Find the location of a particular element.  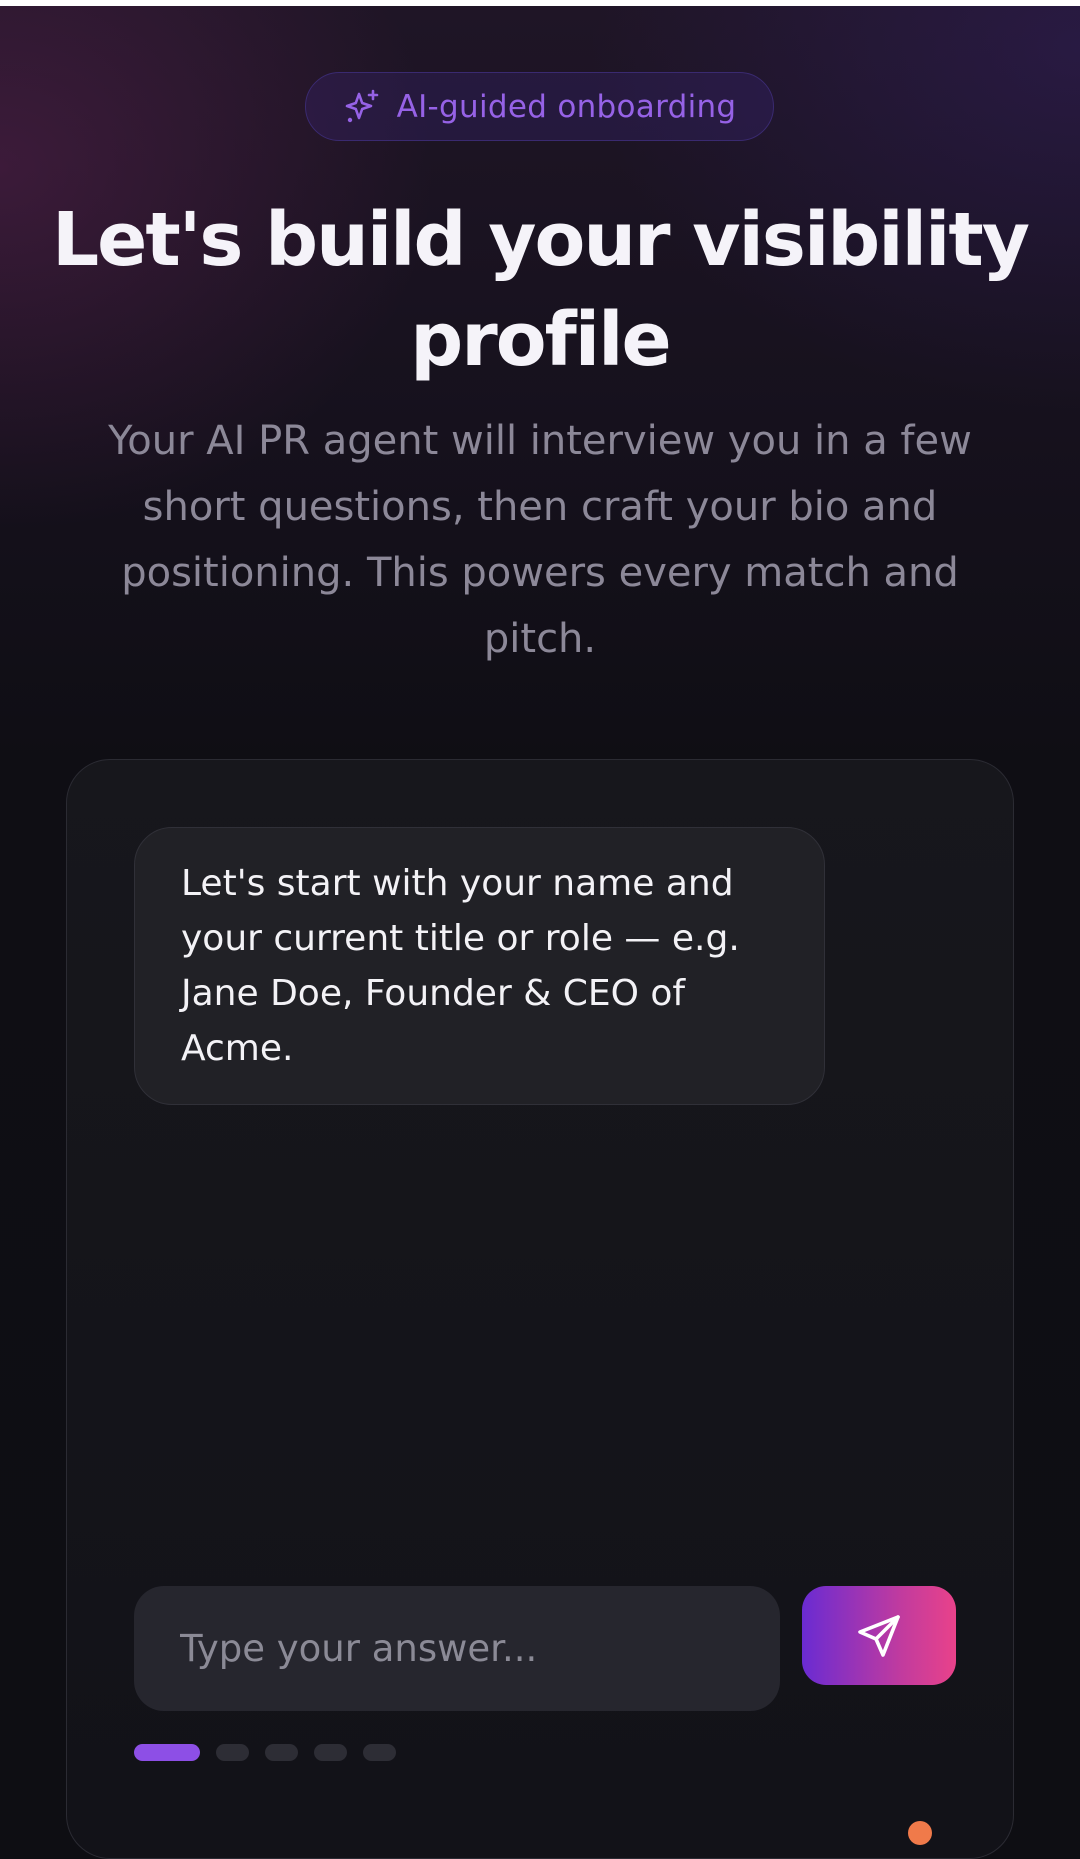

badge-label: AI-guided onboarding is located at coordinates (566, 106).